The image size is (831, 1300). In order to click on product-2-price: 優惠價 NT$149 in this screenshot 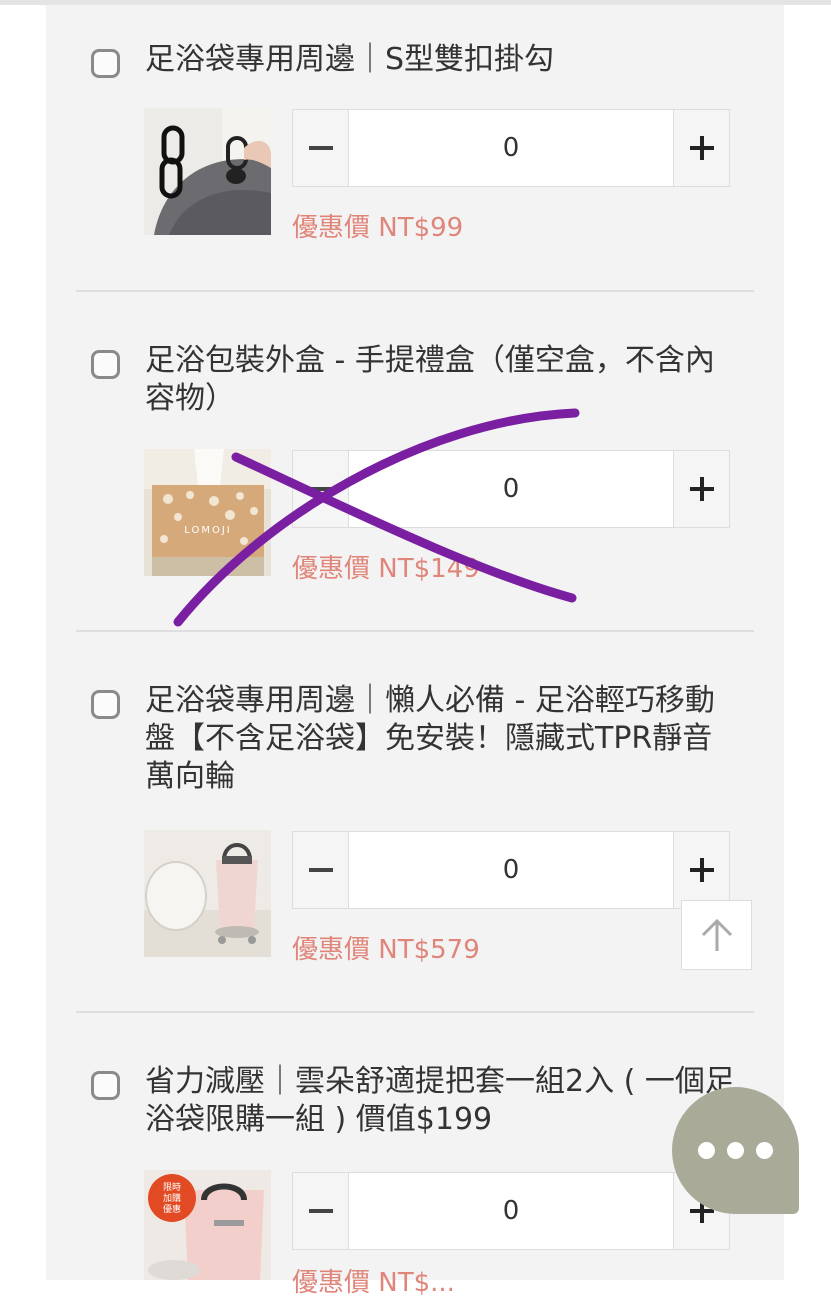, I will do `click(386, 569)`.